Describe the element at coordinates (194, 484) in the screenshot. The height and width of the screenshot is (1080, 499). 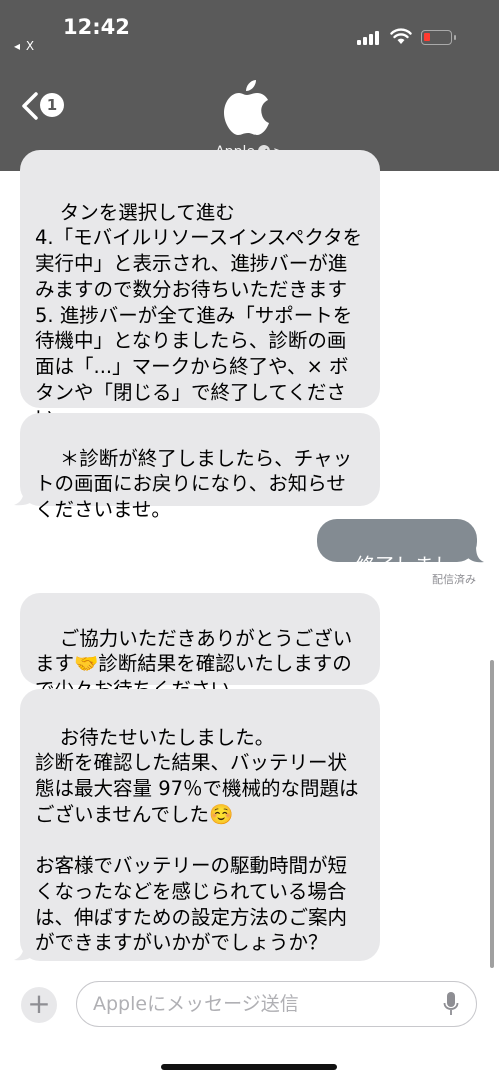
I see `message-text: ＊診断が終了しましたら、チャットの画面にお戻りになり、お知らせくださいませ。` at that location.